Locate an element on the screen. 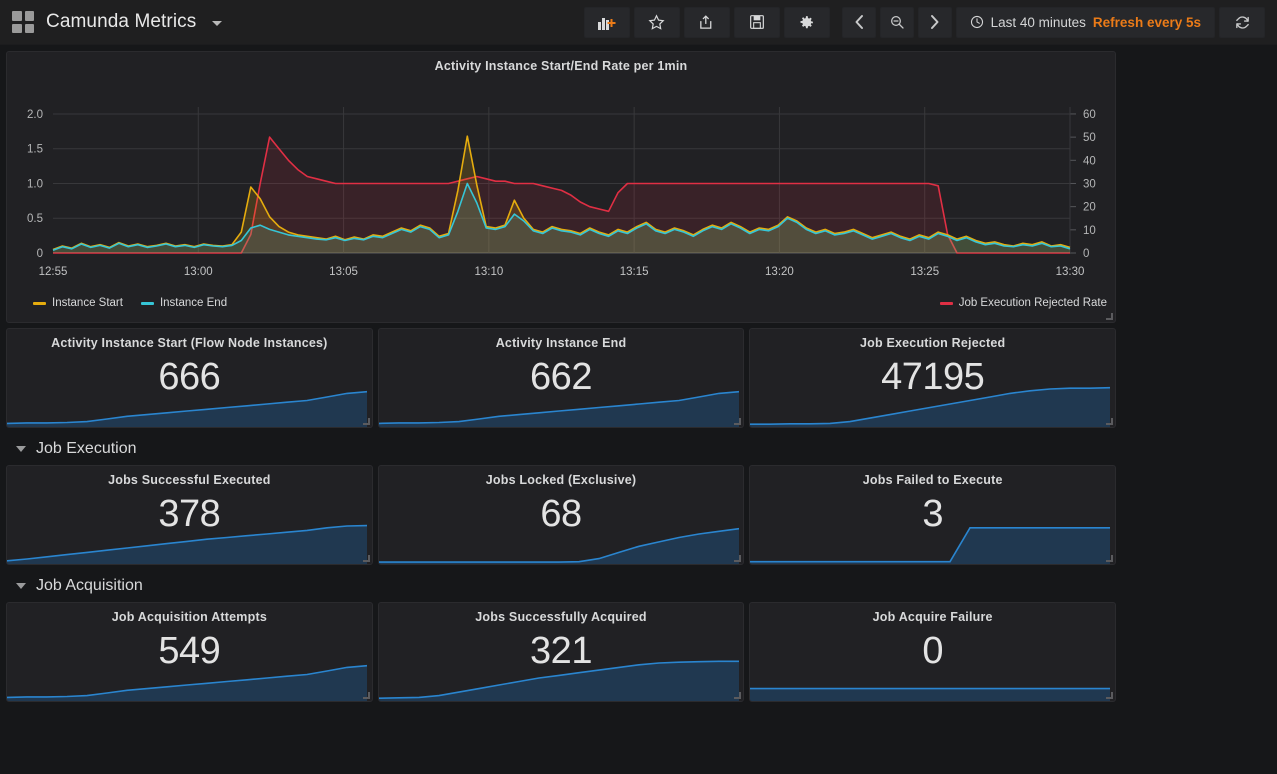 This screenshot has width=1277, height=774. share-icon is located at coordinates (706, 21).